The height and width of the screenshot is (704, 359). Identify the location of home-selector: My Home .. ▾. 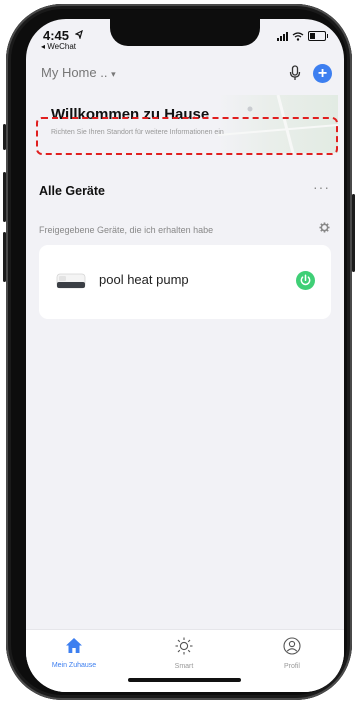
(78, 72).